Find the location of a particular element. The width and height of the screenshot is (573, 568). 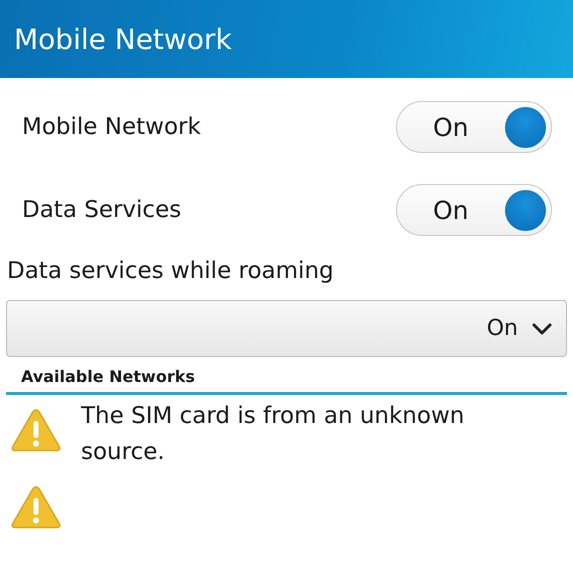

dropdown: On is located at coordinates (286, 328).